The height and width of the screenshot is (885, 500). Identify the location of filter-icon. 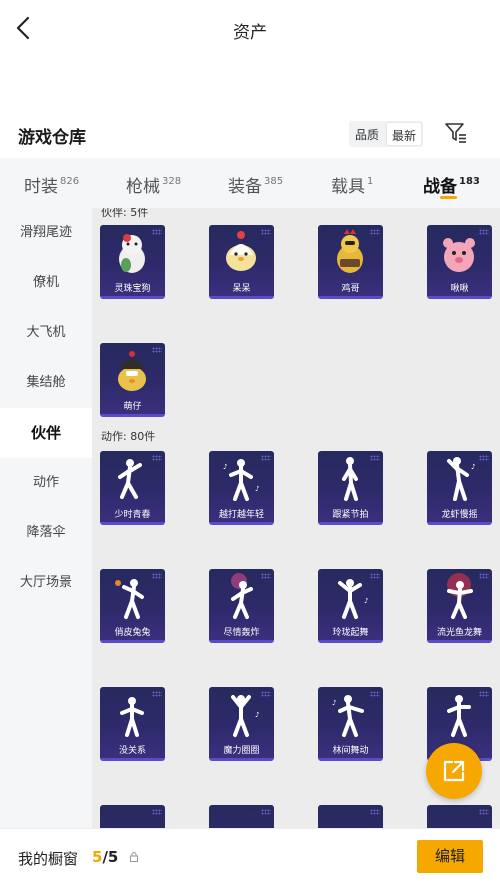
(455, 133).